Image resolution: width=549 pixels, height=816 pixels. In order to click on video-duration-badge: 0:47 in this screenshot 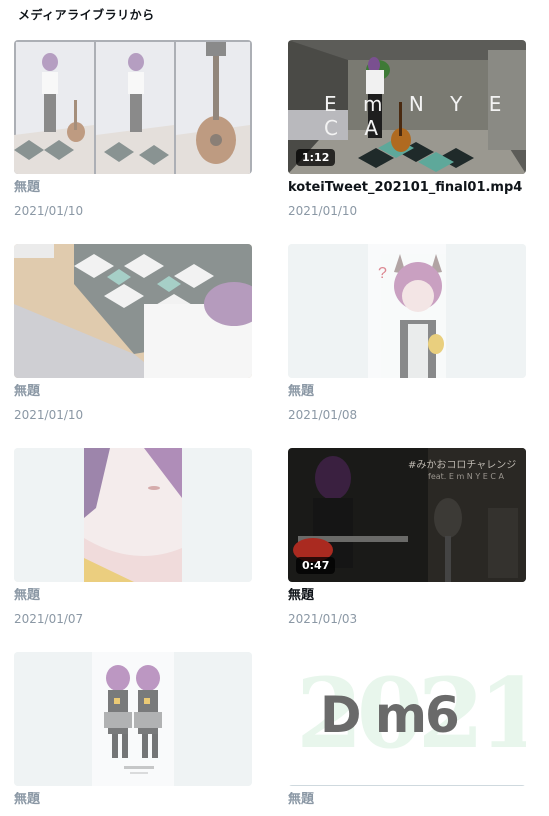, I will do `click(316, 565)`.